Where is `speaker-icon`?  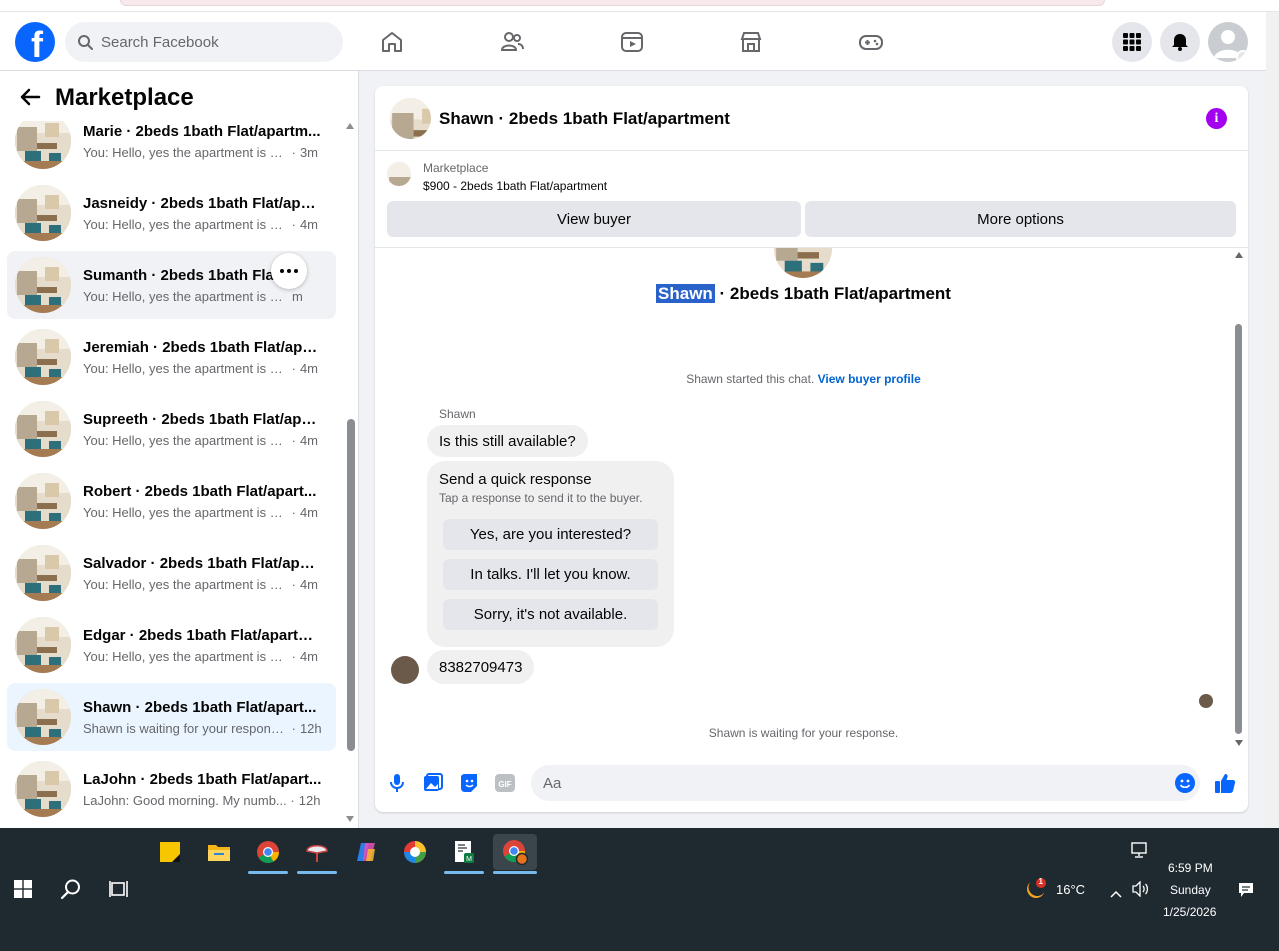
speaker-icon is located at coordinates (1141, 889).